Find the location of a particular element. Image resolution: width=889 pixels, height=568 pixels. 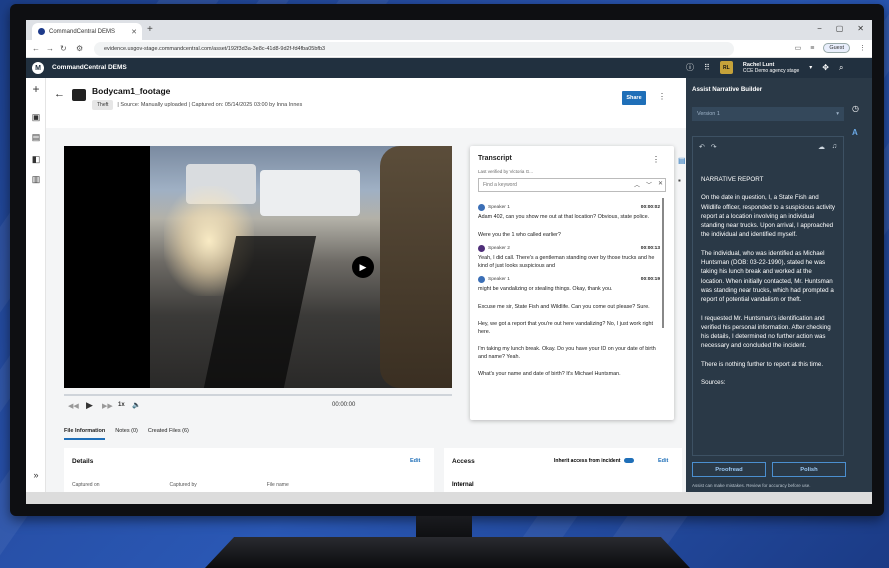

extensions-icon: ≡ is located at coordinates (812, 48).